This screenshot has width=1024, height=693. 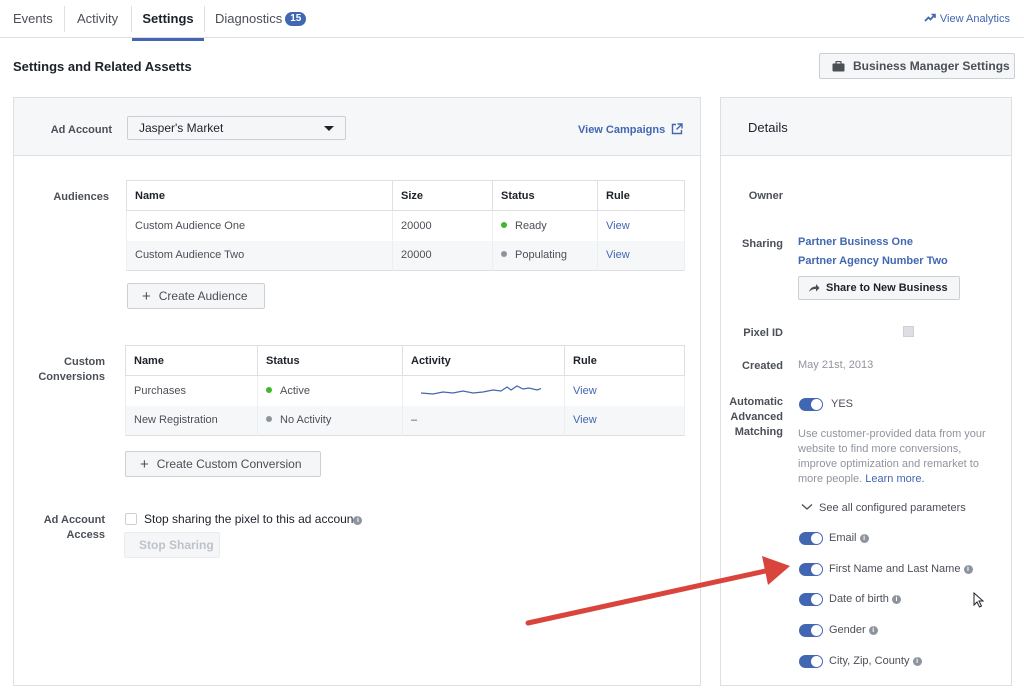 I want to click on diagnostics-count-badge: 15, so click(x=296, y=19).